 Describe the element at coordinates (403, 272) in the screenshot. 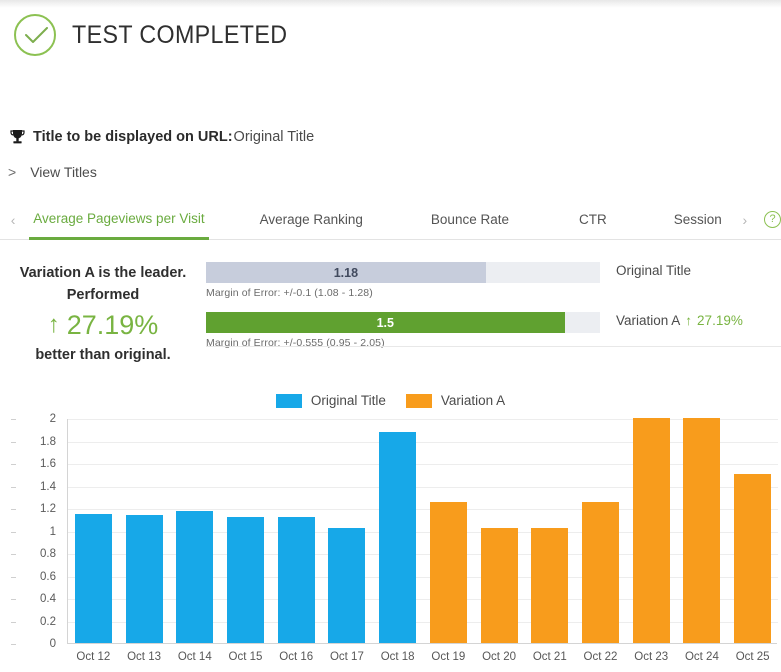

I see `bar-track: 1.18` at that location.